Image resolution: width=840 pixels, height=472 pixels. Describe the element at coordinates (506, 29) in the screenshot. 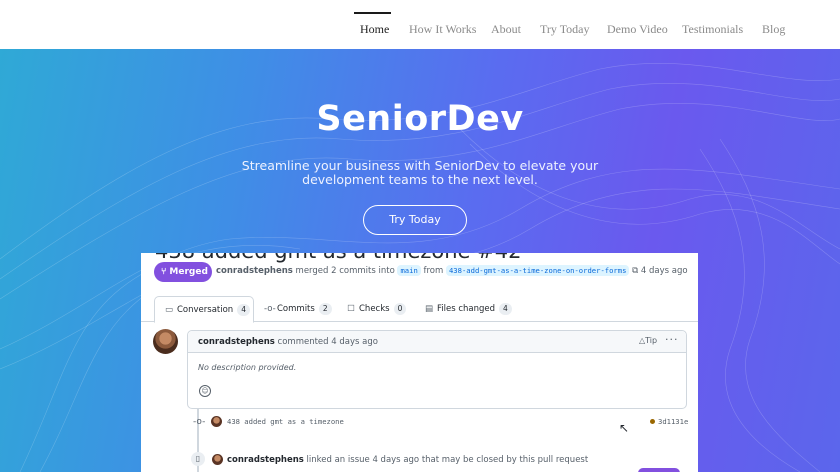

I see `nav-about: About` at that location.